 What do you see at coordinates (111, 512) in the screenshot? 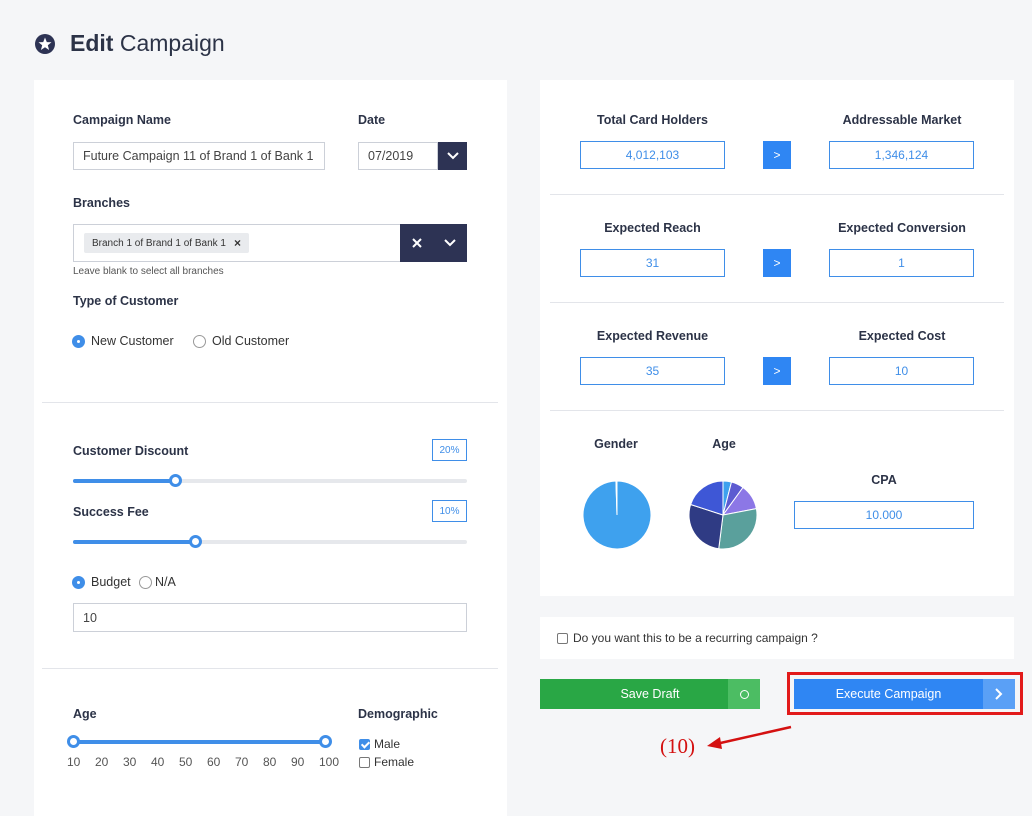
I see `success-fee-label: Success Fee` at bounding box center [111, 512].